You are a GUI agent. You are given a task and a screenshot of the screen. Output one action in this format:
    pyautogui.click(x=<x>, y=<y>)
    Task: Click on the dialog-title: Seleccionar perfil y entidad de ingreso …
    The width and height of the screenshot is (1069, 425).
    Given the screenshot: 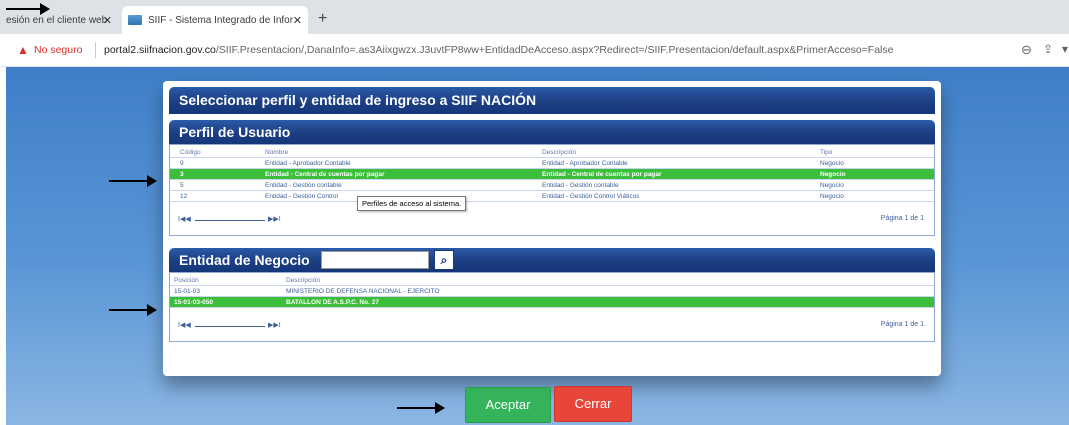 What is the action you would take?
    pyautogui.click(x=552, y=100)
    